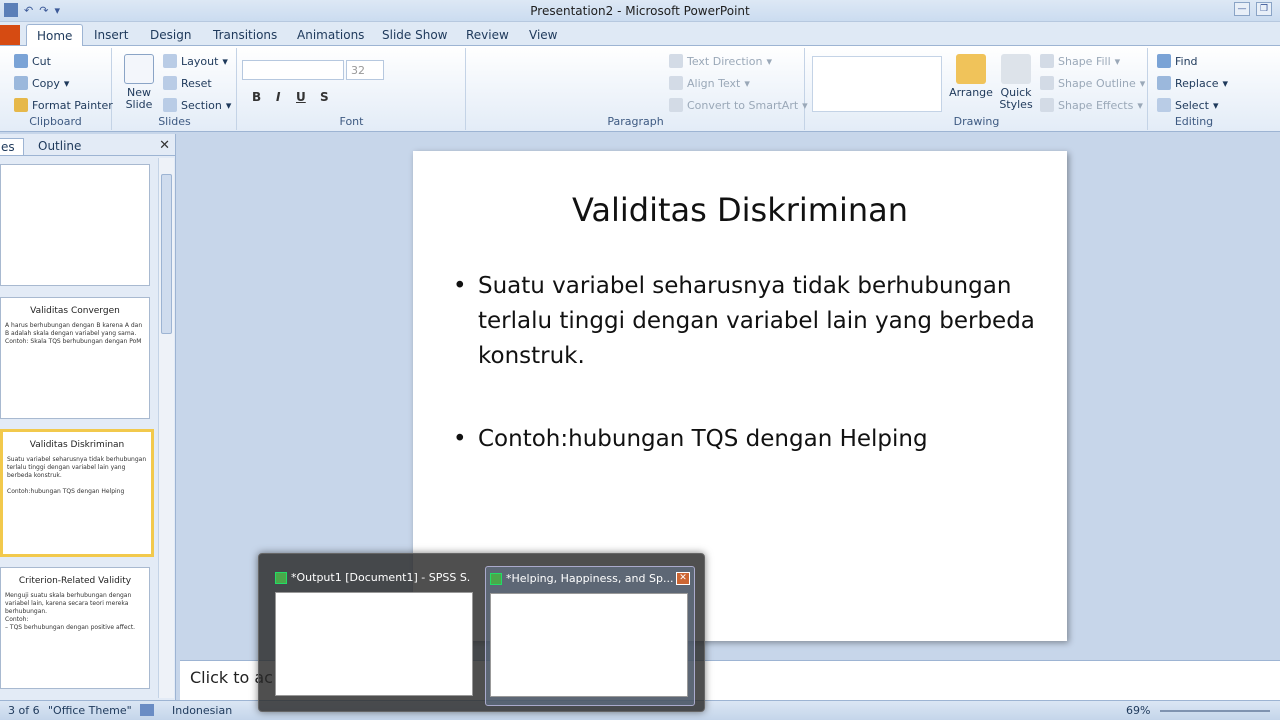  I want to click on shape-fill-button: Shape Fill ▾, so click(1080, 61).